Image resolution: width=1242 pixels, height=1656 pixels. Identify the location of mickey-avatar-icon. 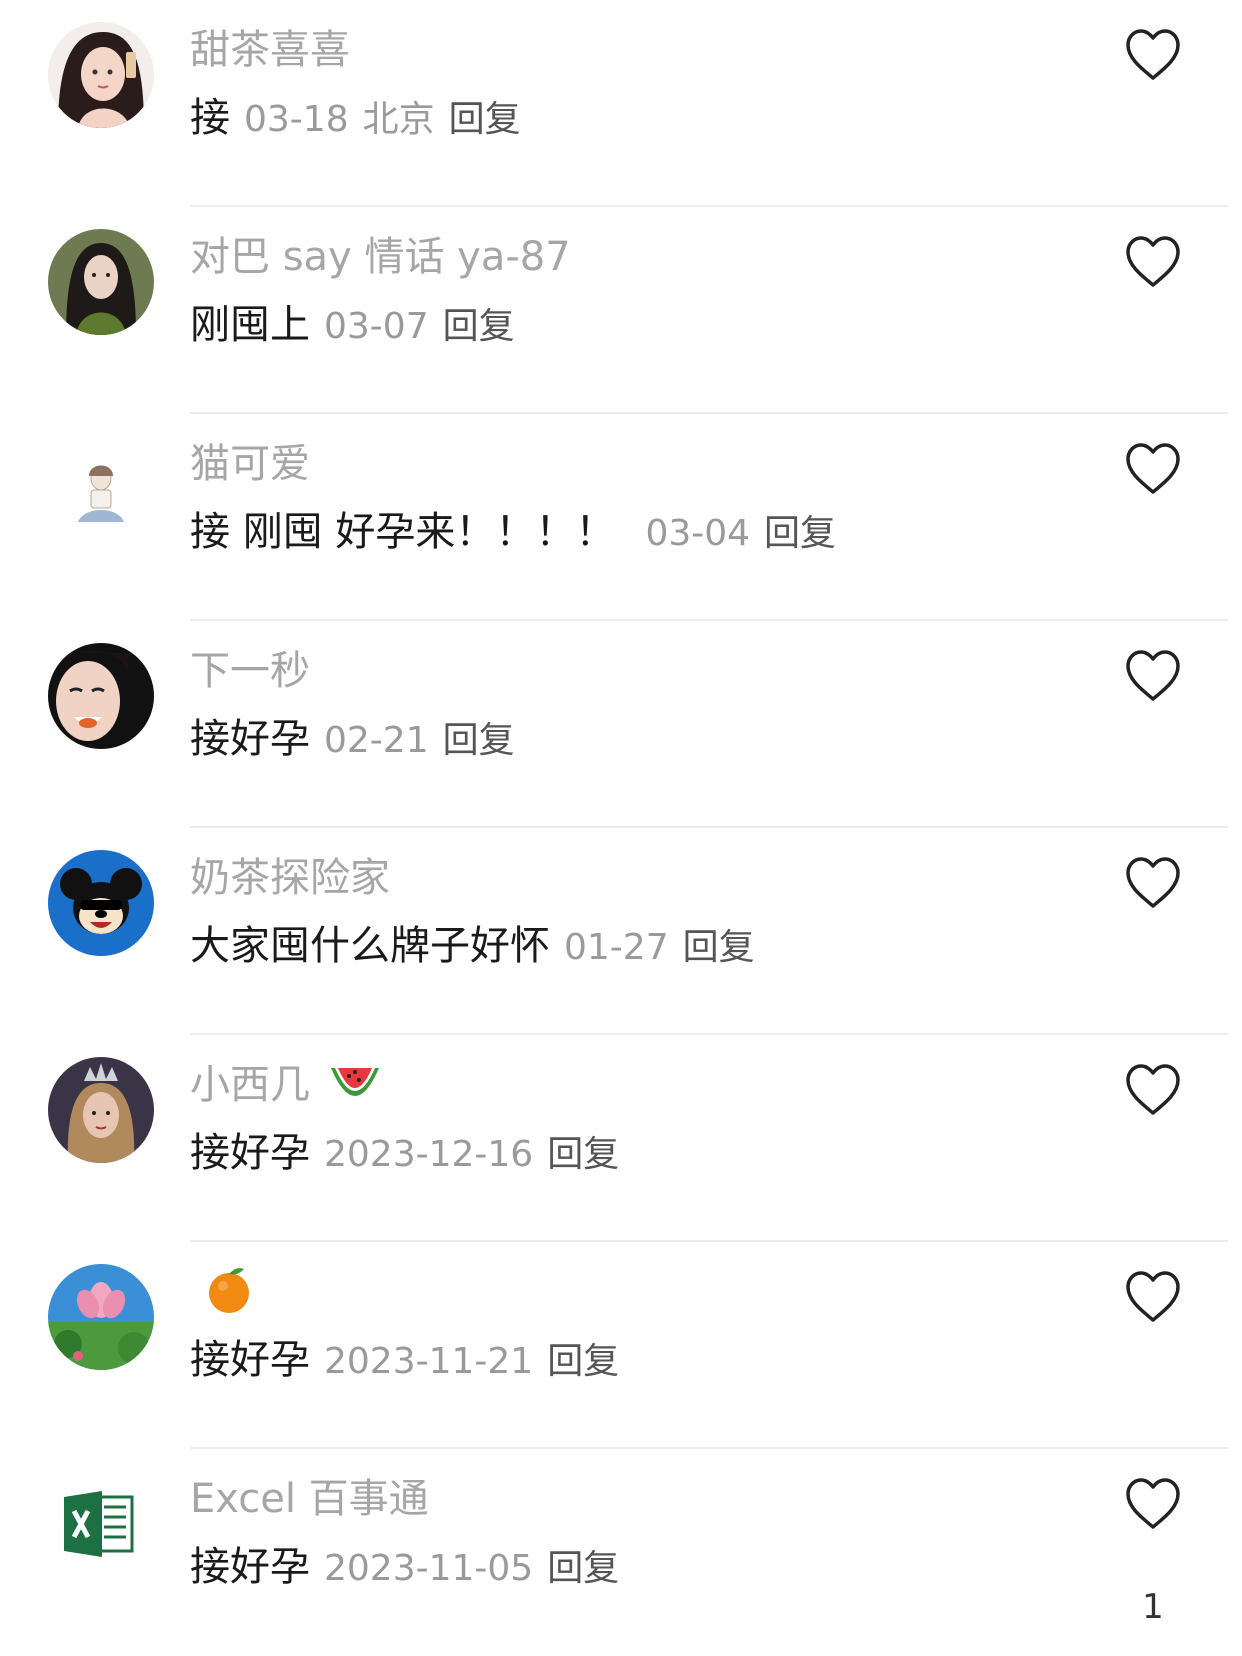
(101, 903).